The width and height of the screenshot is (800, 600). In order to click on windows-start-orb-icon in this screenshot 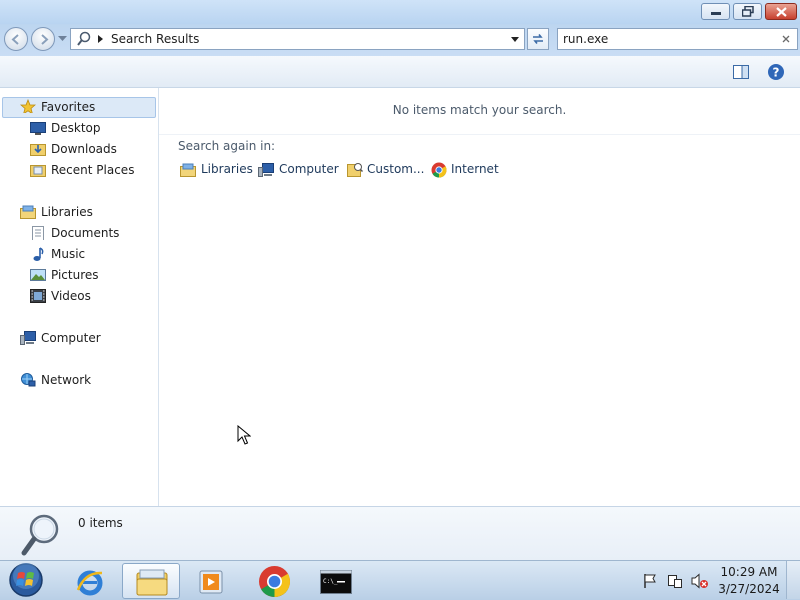, I will do `click(26, 580)`.